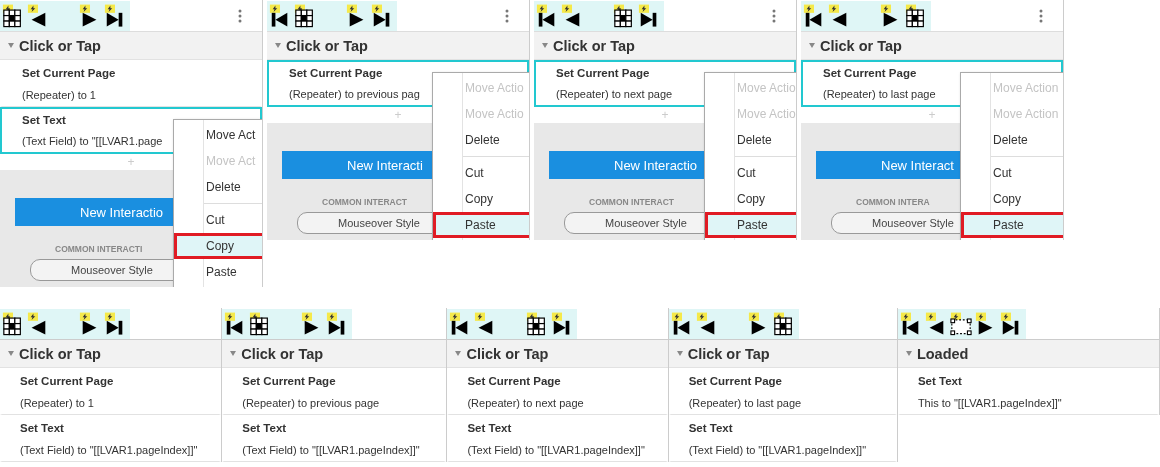  Describe the element at coordinates (334, 391) in the screenshot. I see `action-item: Set Current Page (Repeater) to previous page` at that location.